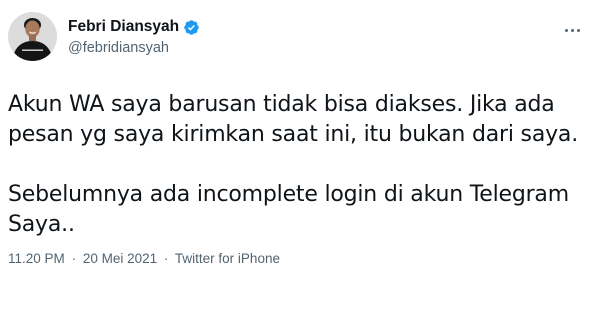 The width and height of the screenshot is (600, 320). I want to click on avatar-image, so click(32, 36).